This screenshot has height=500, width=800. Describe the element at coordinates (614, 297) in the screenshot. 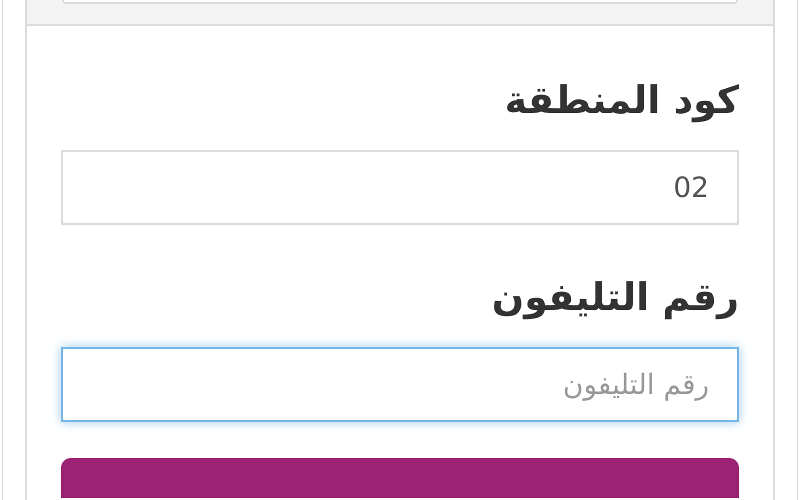

I see `field-label: رقم التليفون` at that location.